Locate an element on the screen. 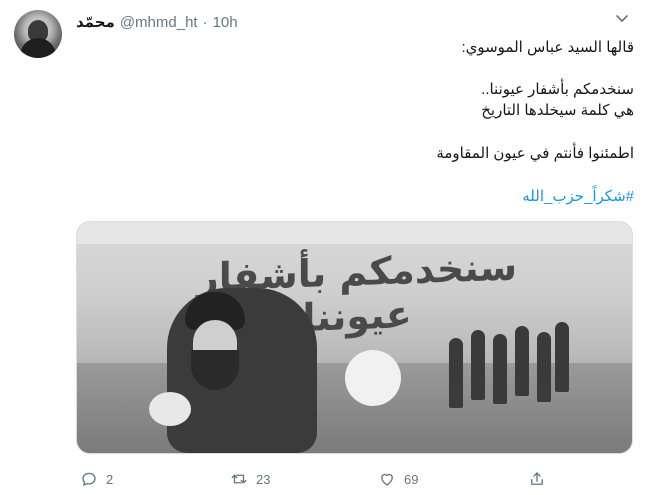 The width and height of the screenshot is (647, 495). retweet-button: 23 is located at coordinates (250, 479).